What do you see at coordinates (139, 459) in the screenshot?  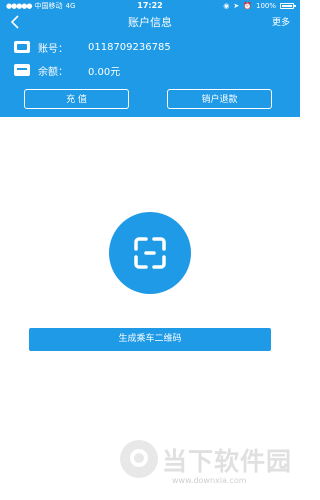 I see `watermark-logo-icon` at bounding box center [139, 459].